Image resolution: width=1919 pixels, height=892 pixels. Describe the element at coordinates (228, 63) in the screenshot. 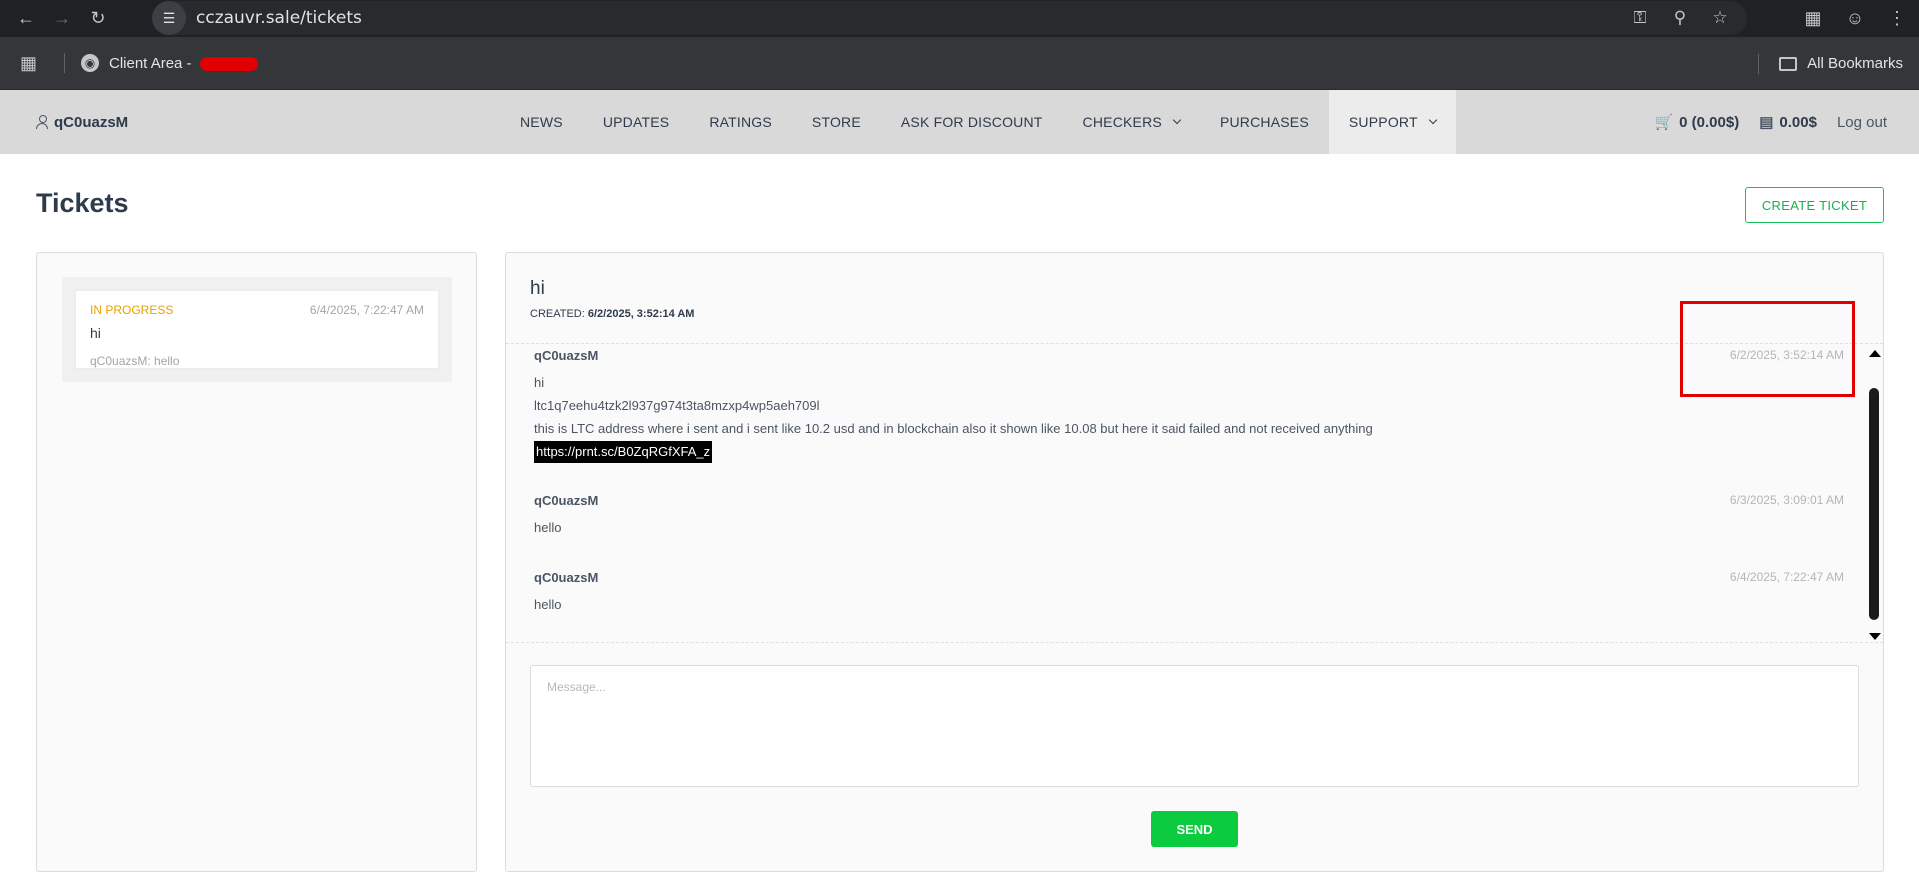

I see `redaction-mark` at that location.